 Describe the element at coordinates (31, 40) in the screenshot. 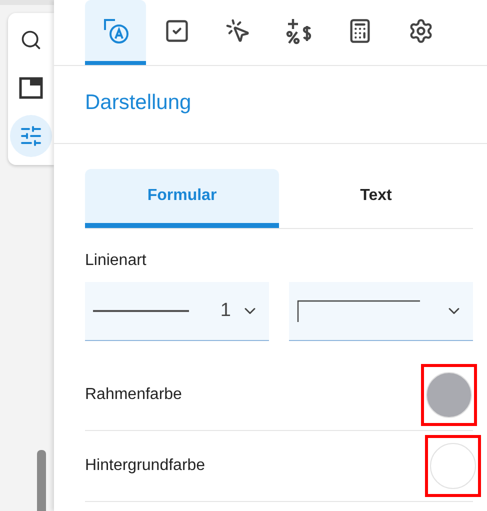

I see `search-icon` at that location.